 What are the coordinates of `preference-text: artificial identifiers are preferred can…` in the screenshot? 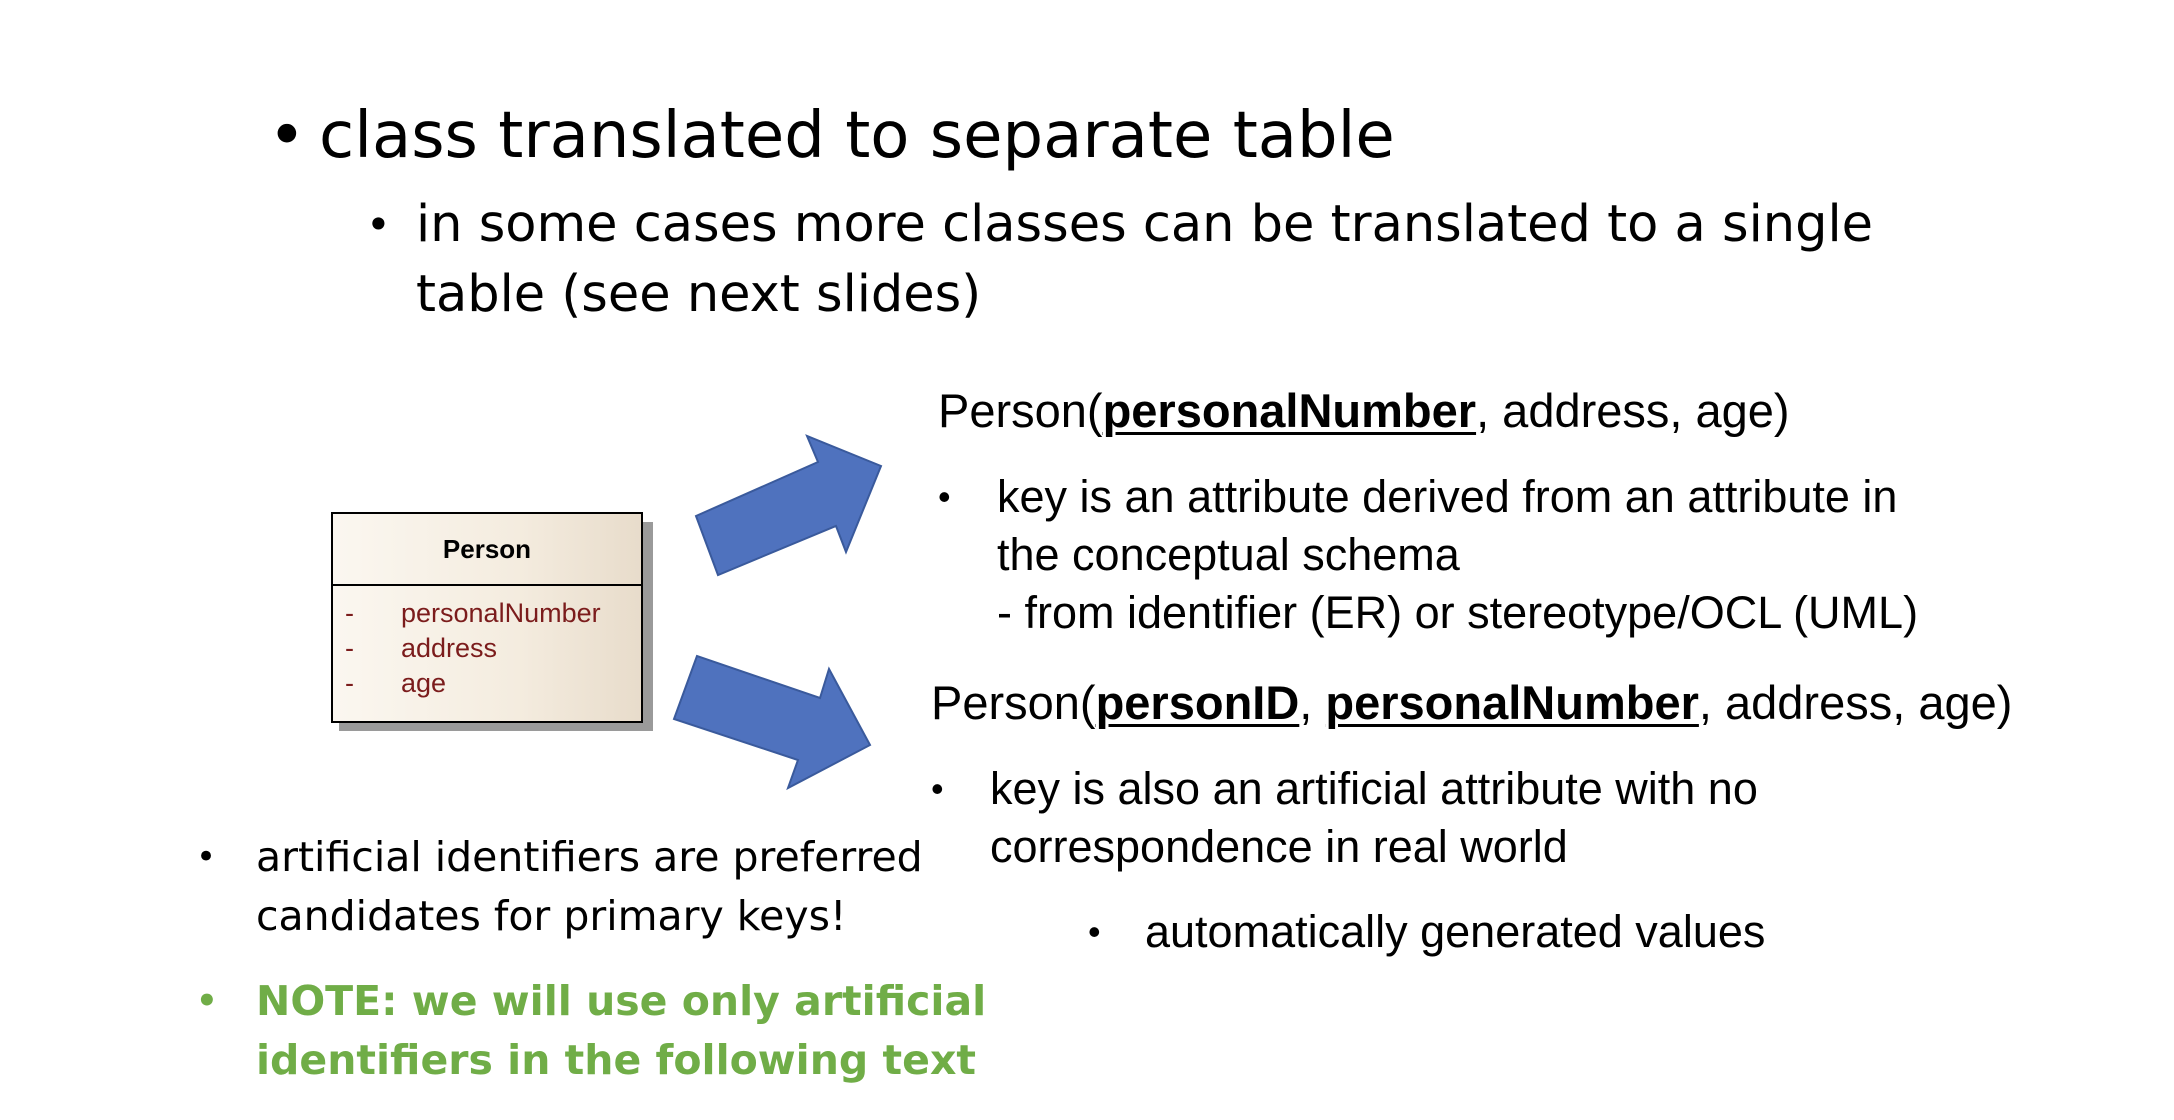 It's located at (589, 887).